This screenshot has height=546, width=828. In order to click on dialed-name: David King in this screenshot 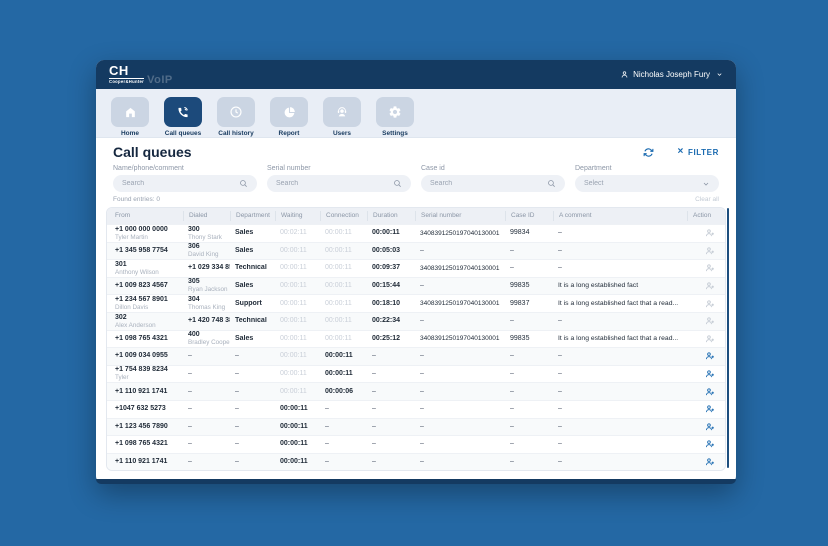, I will do `click(203, 255)`.